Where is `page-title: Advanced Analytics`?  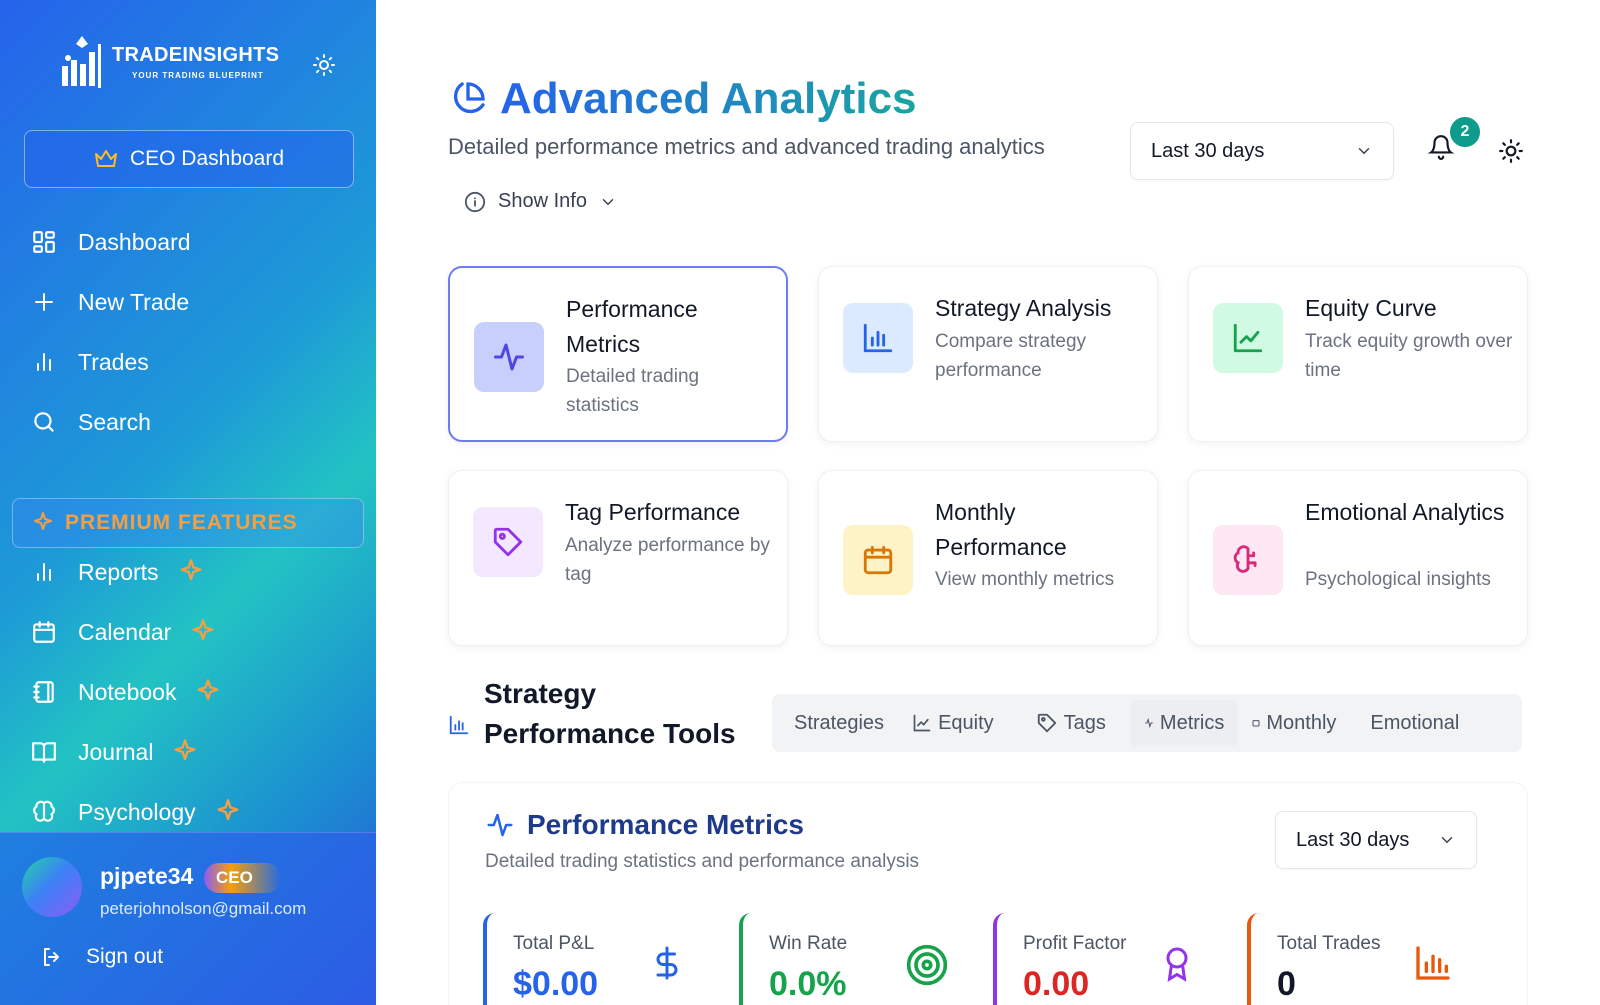 page-title: Advanced Analytics is located at coordinates (708, 98).